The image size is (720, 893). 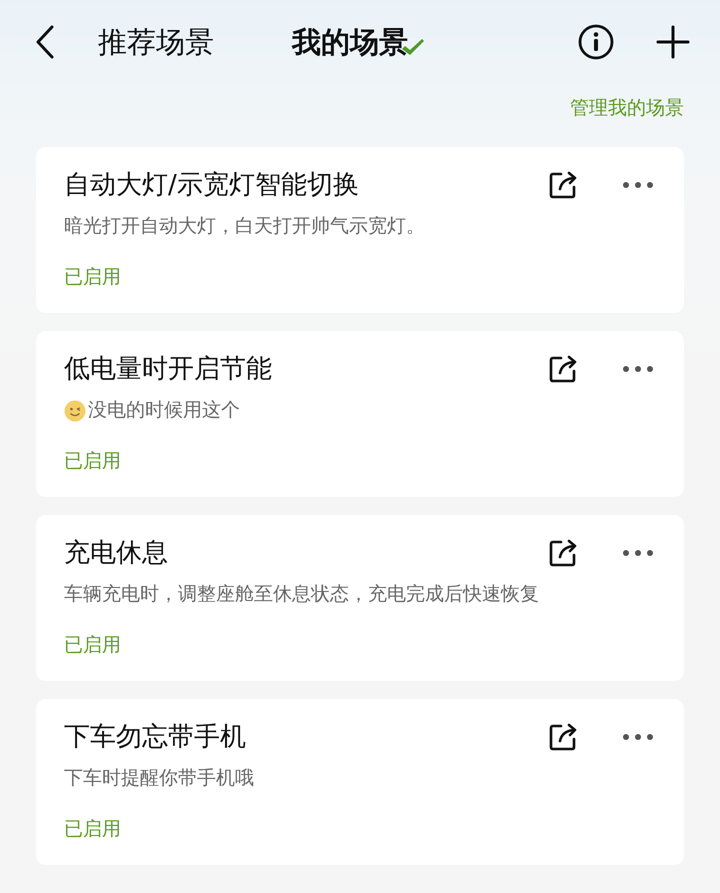 I want to click on scene-title: 低电量时开启节能, so click(x=168, y=369).